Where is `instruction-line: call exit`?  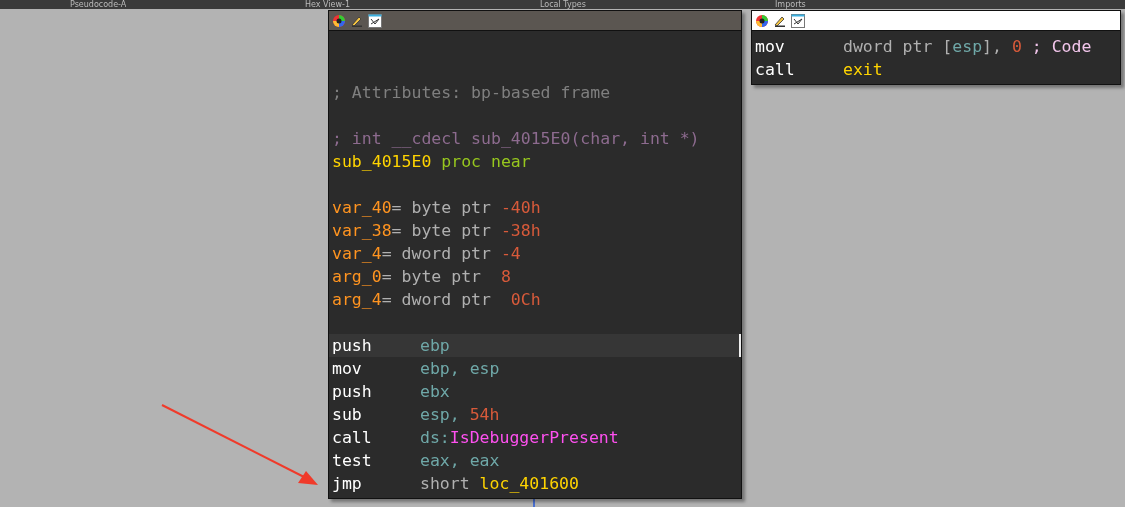
instruction-line: call exit is located at coordinates (936, 69).